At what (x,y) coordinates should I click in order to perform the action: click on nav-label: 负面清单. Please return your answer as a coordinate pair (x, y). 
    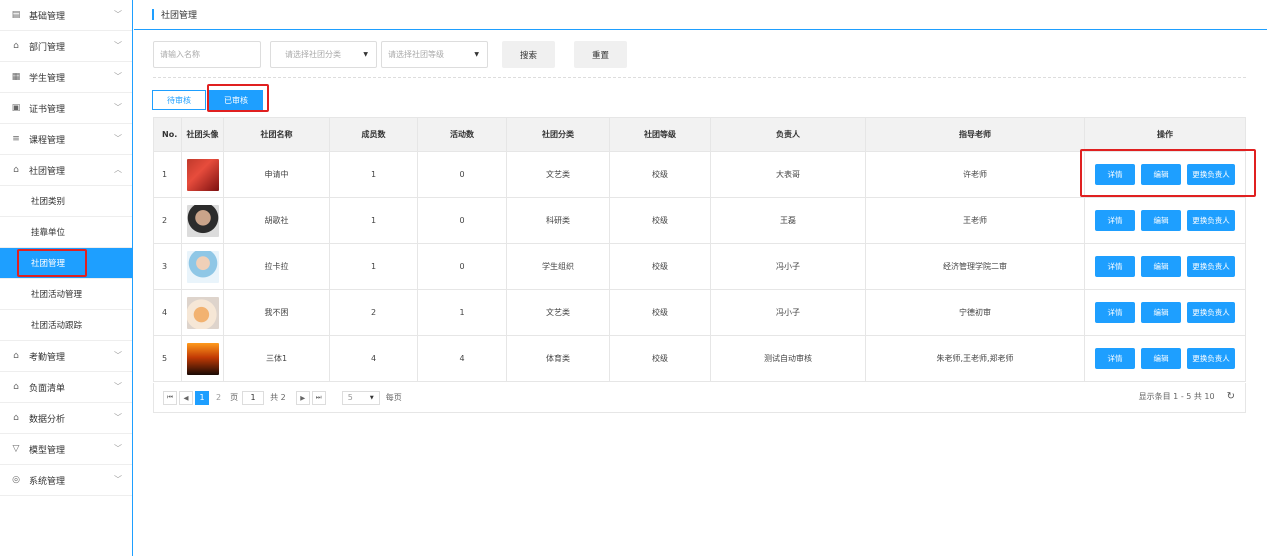
    Looking at the image, I should click on (47, 388).